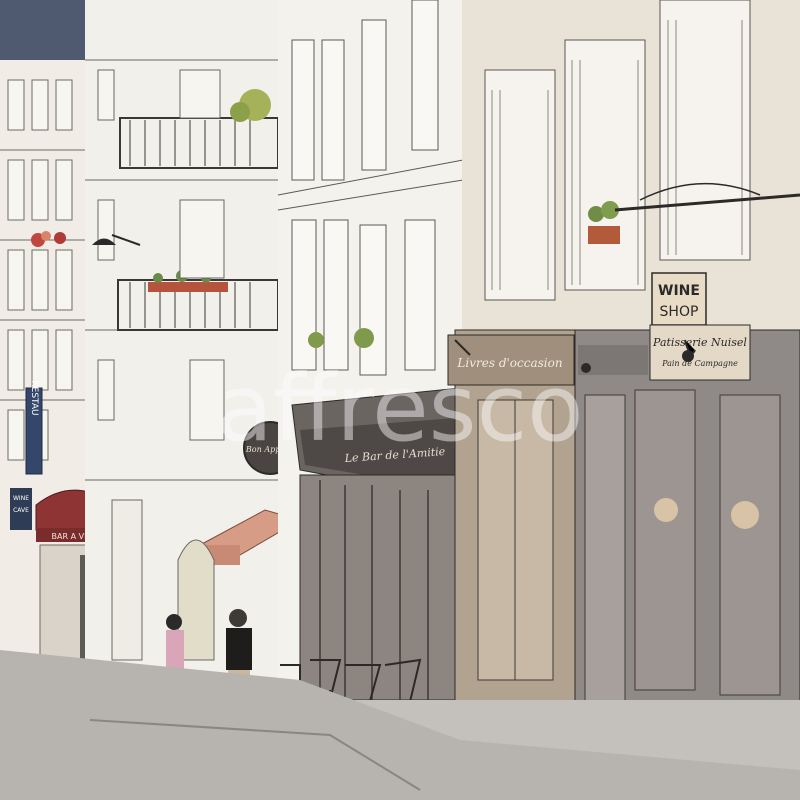 This screenshot has width=800, height=800. I want to click on restau-sign: RESTAU, so click(34, 397).